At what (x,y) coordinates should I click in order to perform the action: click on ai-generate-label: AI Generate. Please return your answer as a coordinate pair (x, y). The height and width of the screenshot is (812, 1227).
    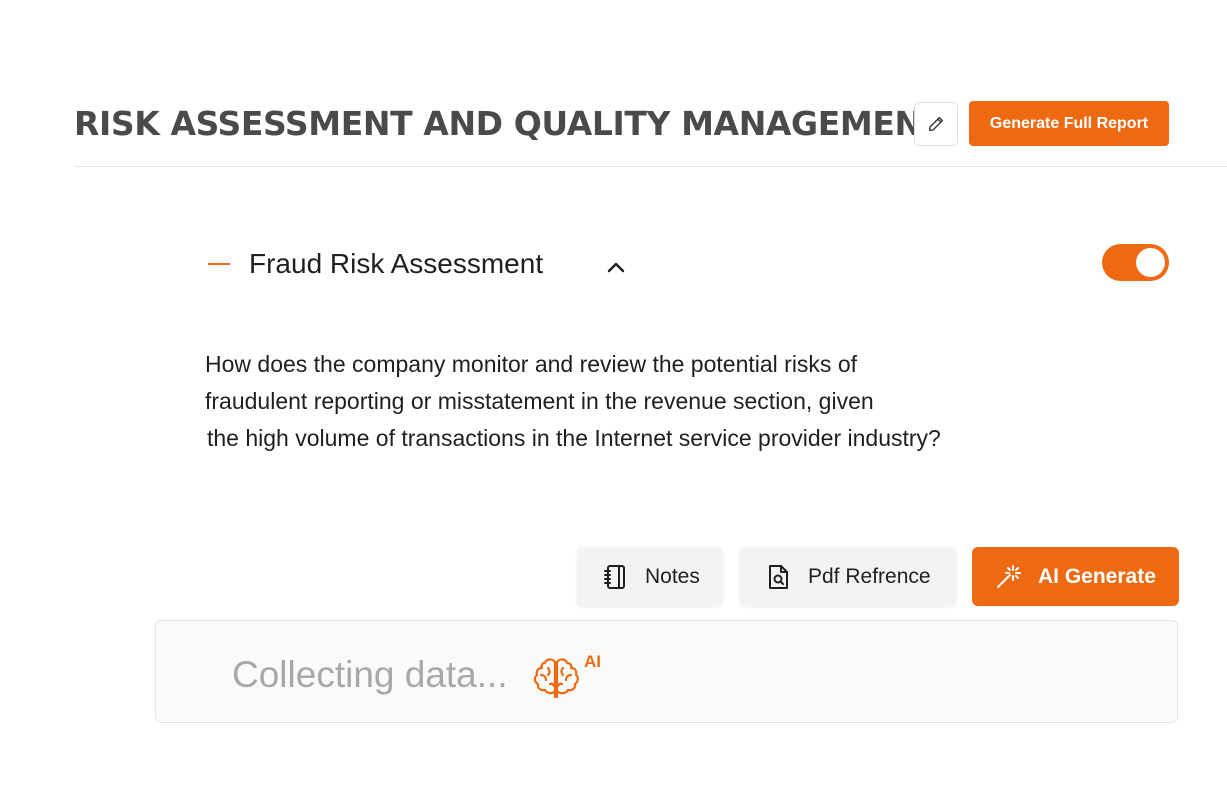
    Looking at the image, I should click on (1097, 576).